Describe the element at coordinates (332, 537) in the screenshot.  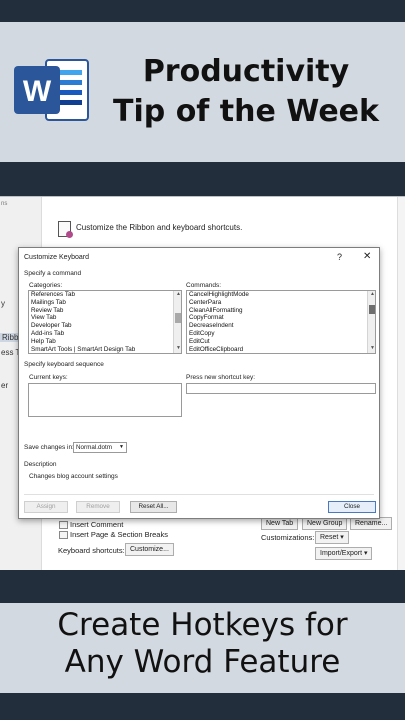
I see `reset-dropdown-button: Reset ▾` at that location.